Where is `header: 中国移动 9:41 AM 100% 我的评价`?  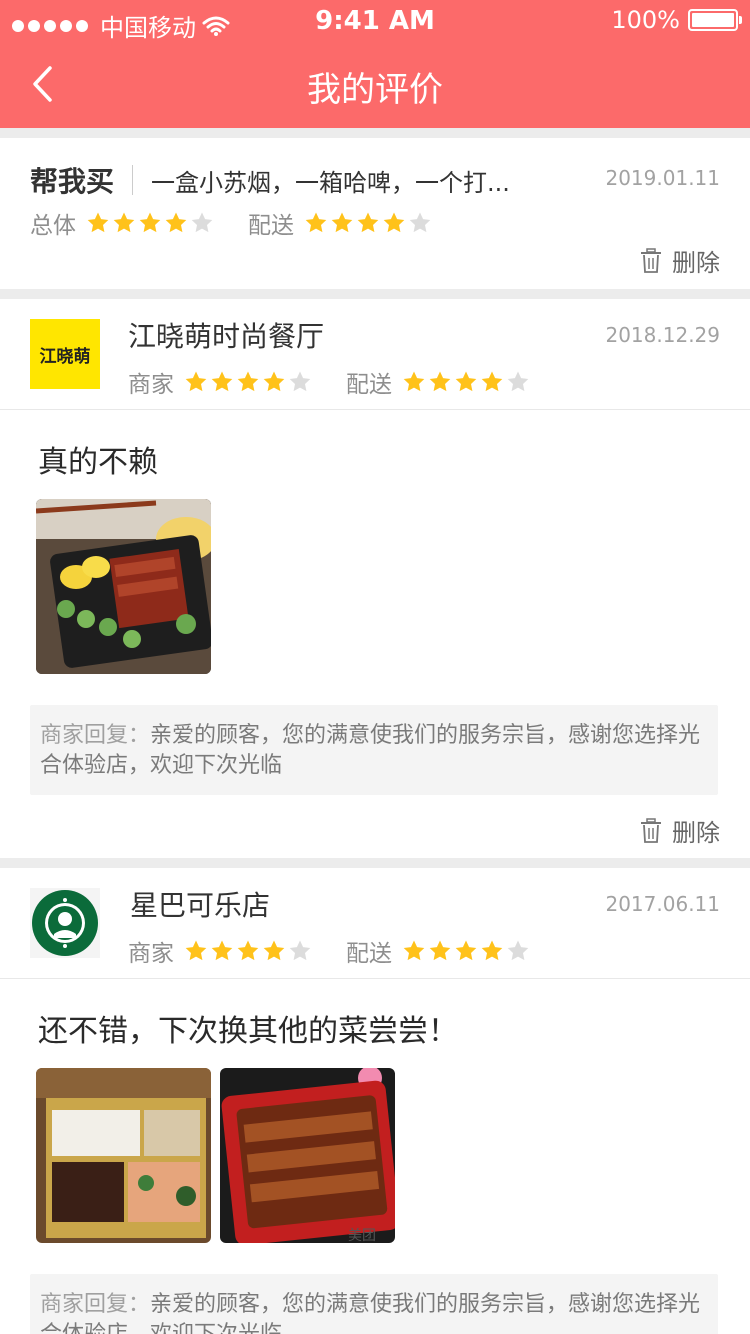 header: 中国移动 9:41 AM 100% 我的评价 is located at coordinates (375, 64).